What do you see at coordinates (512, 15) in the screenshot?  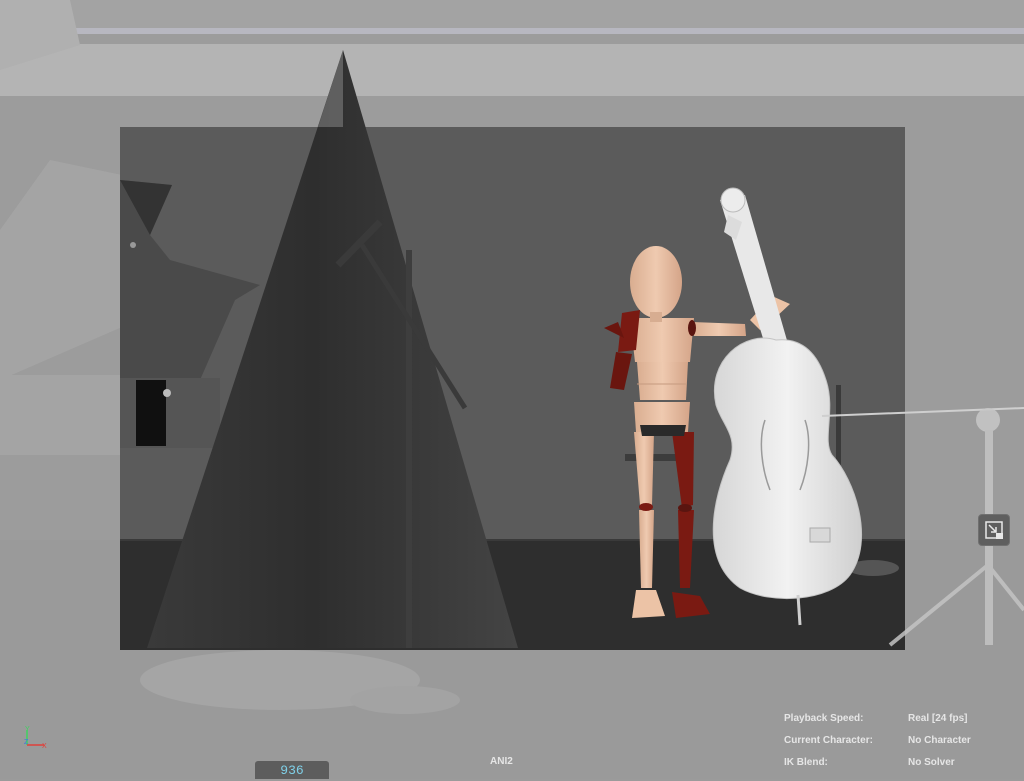 I see `ceiling` at bounding box center [512, 15].